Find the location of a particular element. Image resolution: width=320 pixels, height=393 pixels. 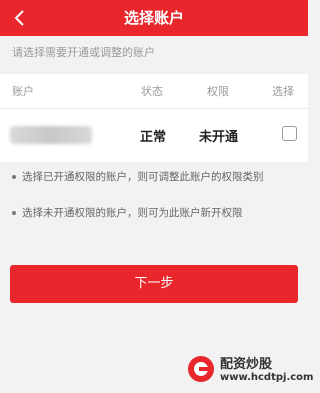

top-bar: 选择账户 is located at coordinates (154, 18).